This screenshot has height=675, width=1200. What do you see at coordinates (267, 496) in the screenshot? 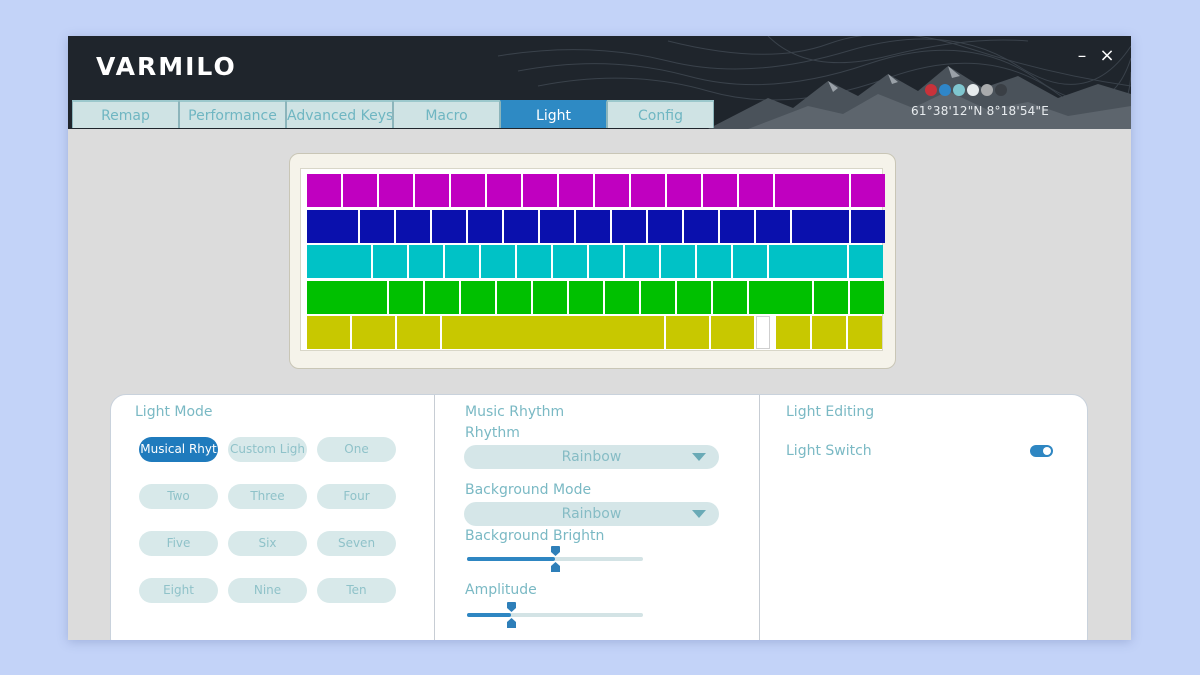
I see `light-mode-option: Three` at bounding box center [267, 496].